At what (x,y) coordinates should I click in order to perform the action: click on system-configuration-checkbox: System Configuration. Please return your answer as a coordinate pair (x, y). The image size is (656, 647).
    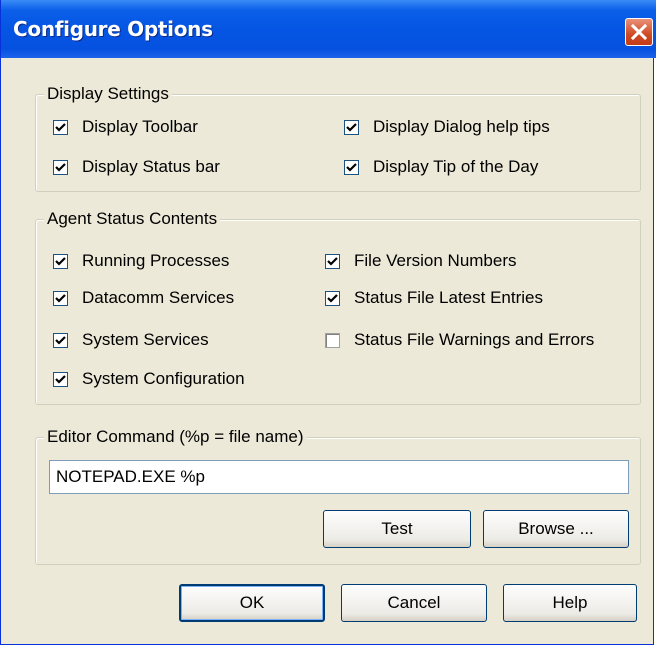
    Looking at the image, I should click on (149, 379).